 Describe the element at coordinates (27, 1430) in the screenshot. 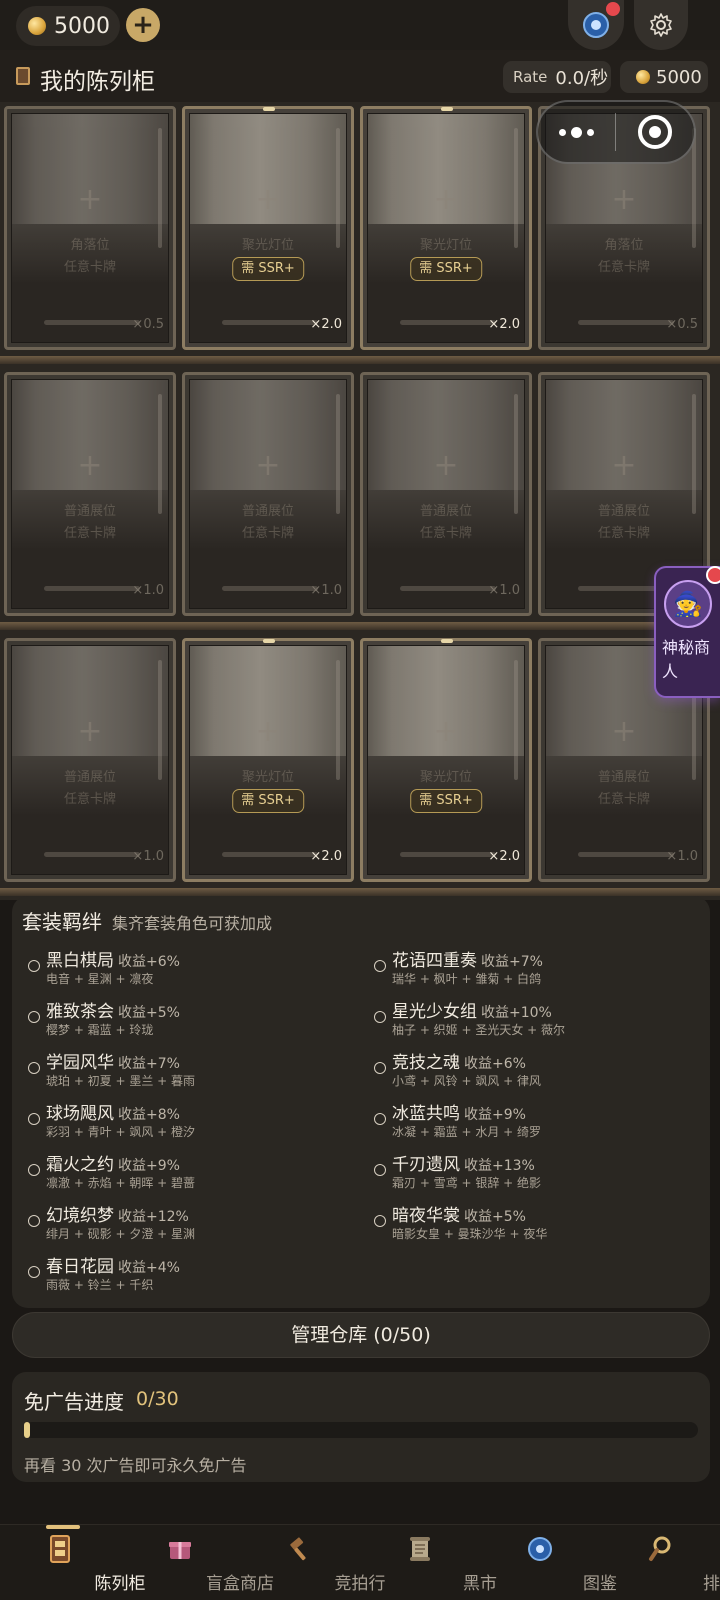

I see `progress-fill` at that location.